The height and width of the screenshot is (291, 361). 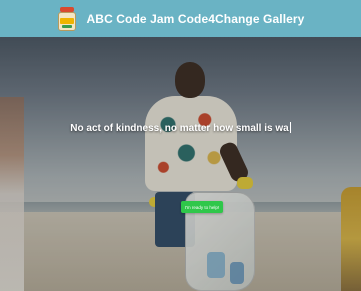 What do you see at coordinates (202, 207) in the screenshot?
I see `ready-to-help-button: I'm ready to help!` at bounding box center [202, 207].